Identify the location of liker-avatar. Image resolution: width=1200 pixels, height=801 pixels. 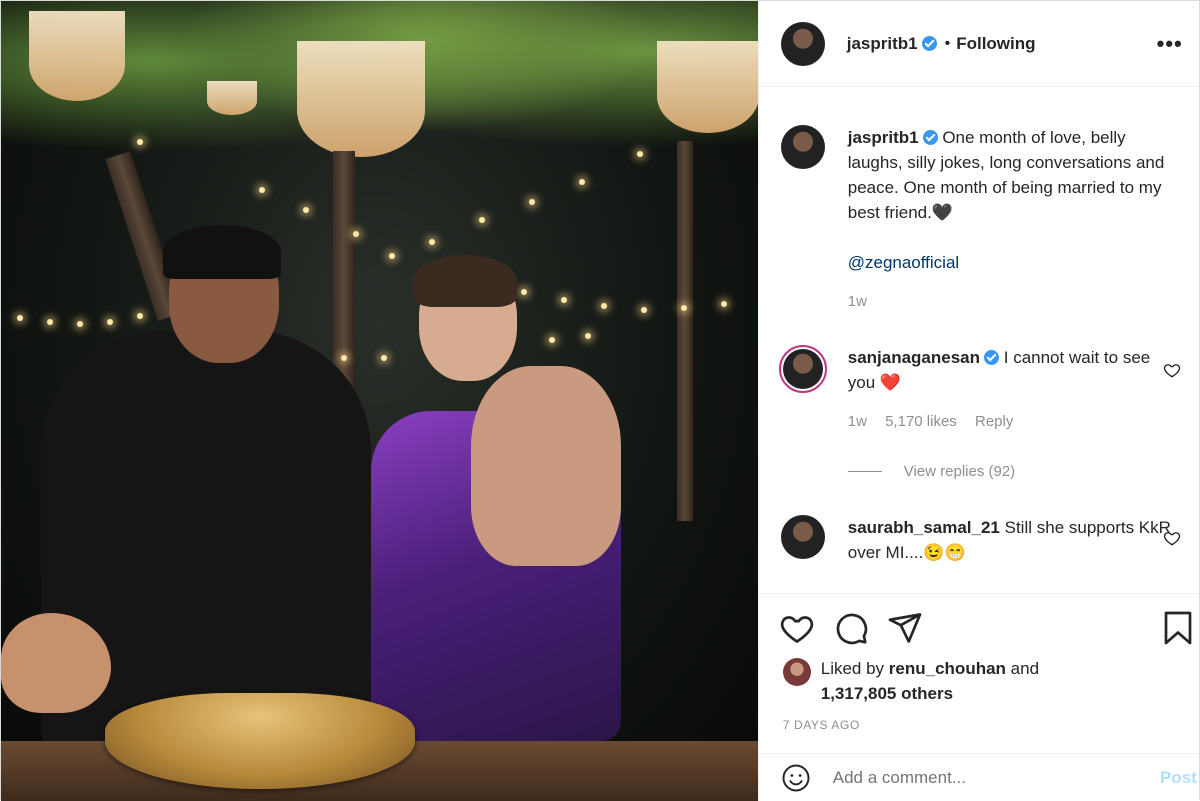
(796, 672).